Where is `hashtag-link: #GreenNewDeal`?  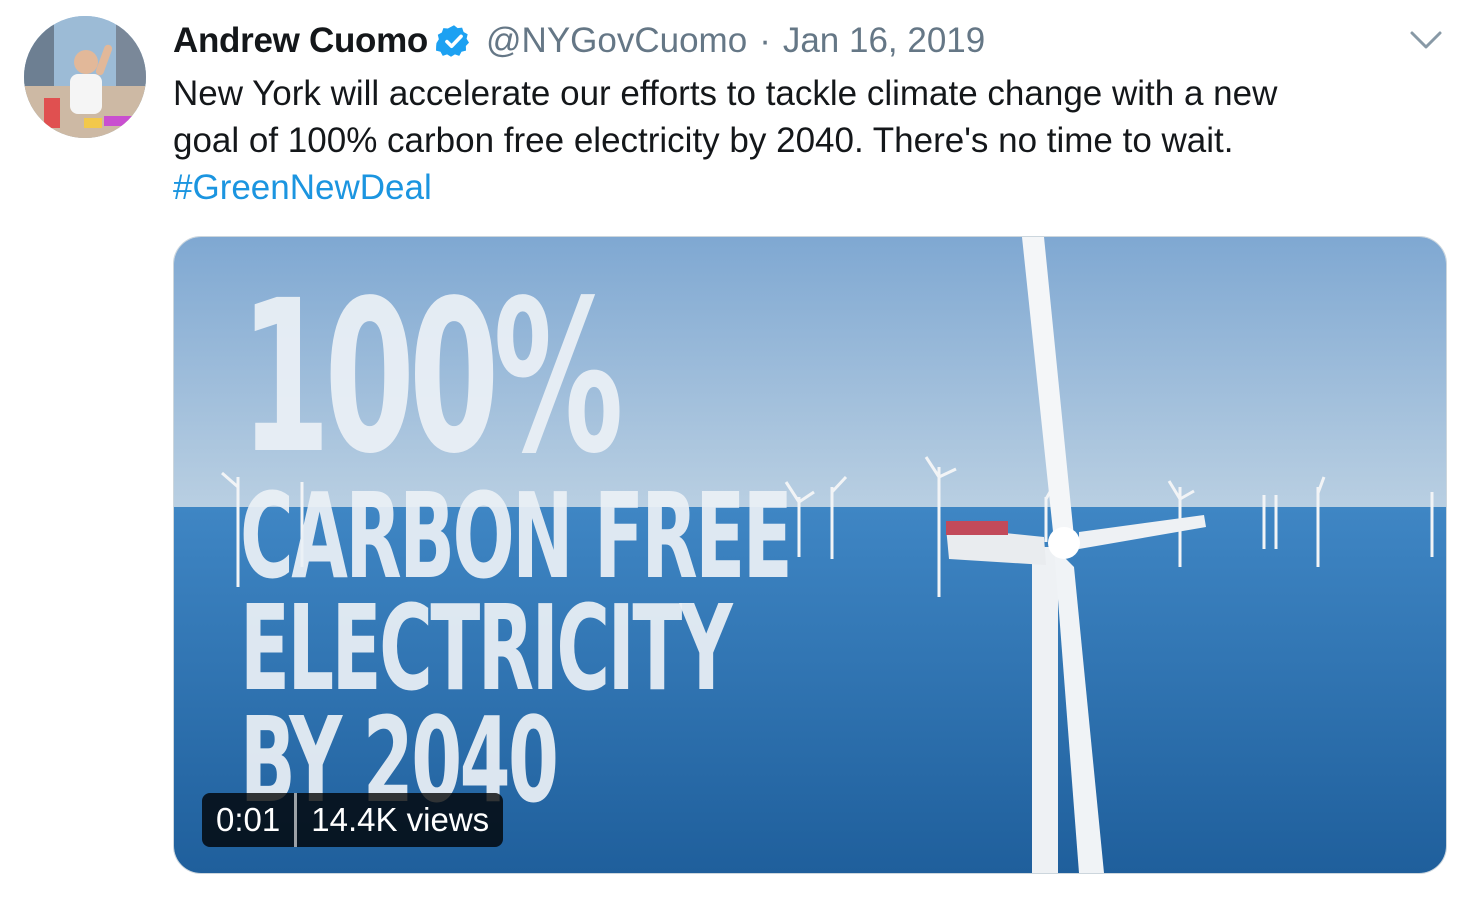
hashtag-link: #GreenNewDeal is located at coordinates (302, 187).